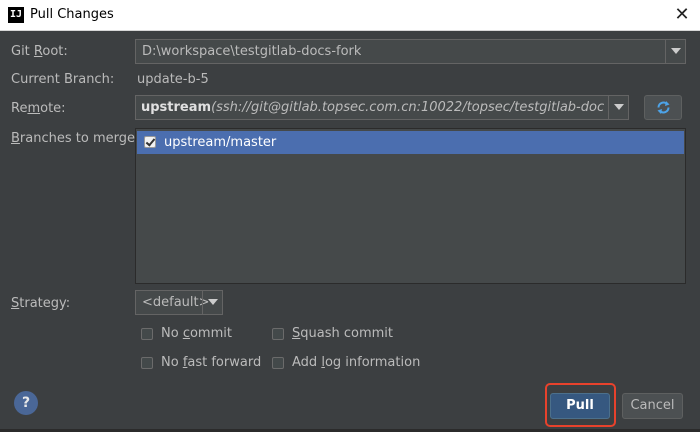 The height and width of the screenshot is (432, 700). Describe the element at coordinates (147, 363) in the screenshot. I see `no-fast-forward-checkbox` at that location.